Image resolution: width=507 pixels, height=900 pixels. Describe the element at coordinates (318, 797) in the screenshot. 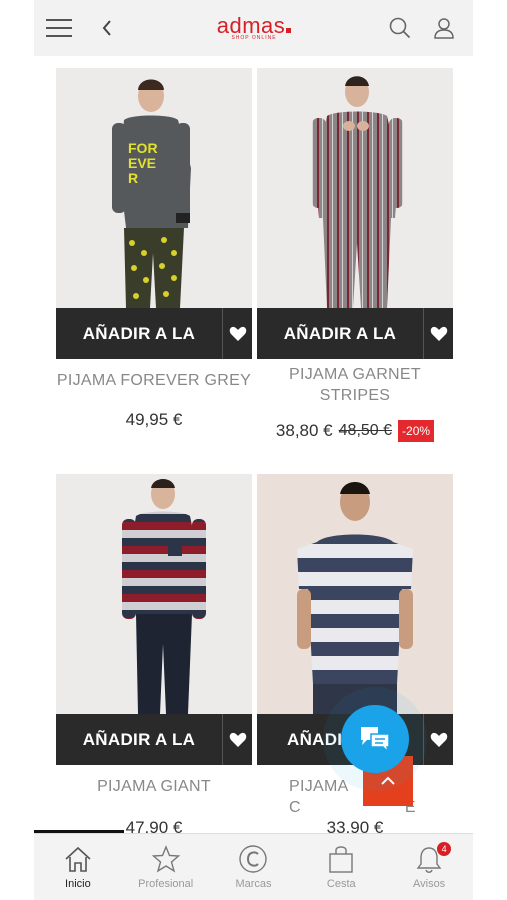

I see `product-name-start: PIJAMA C` at that location.